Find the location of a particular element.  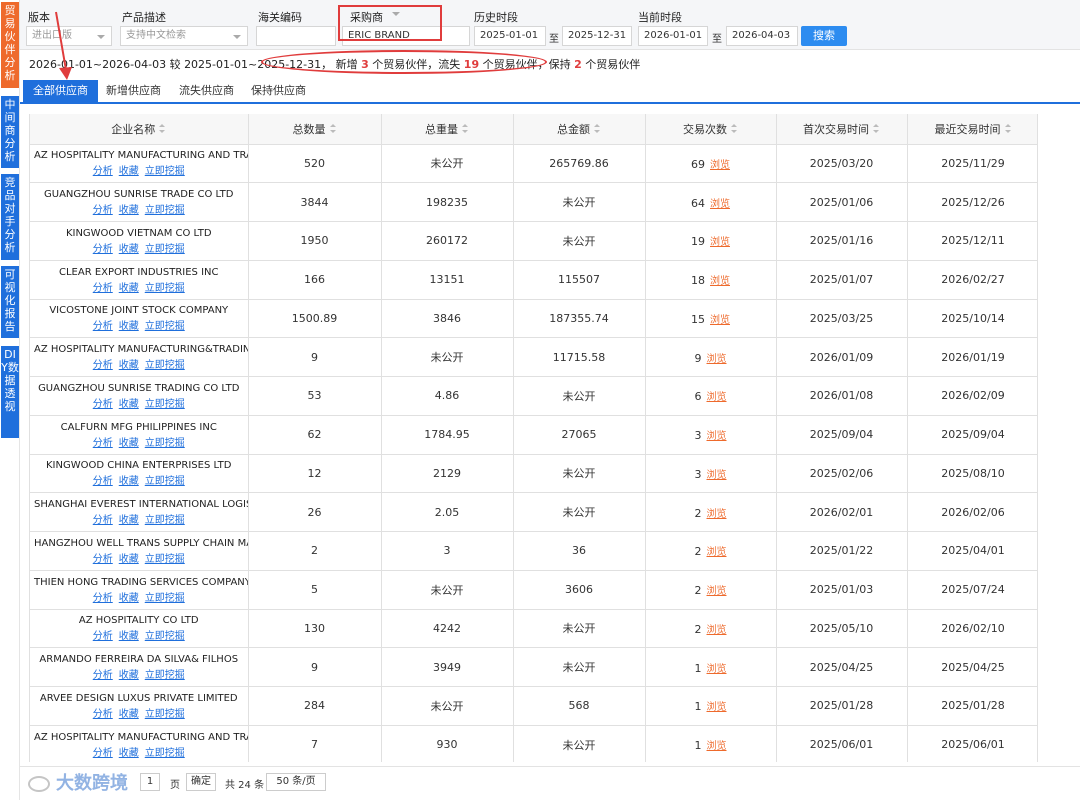

hs-code-input is located at coordinates (296, 36).